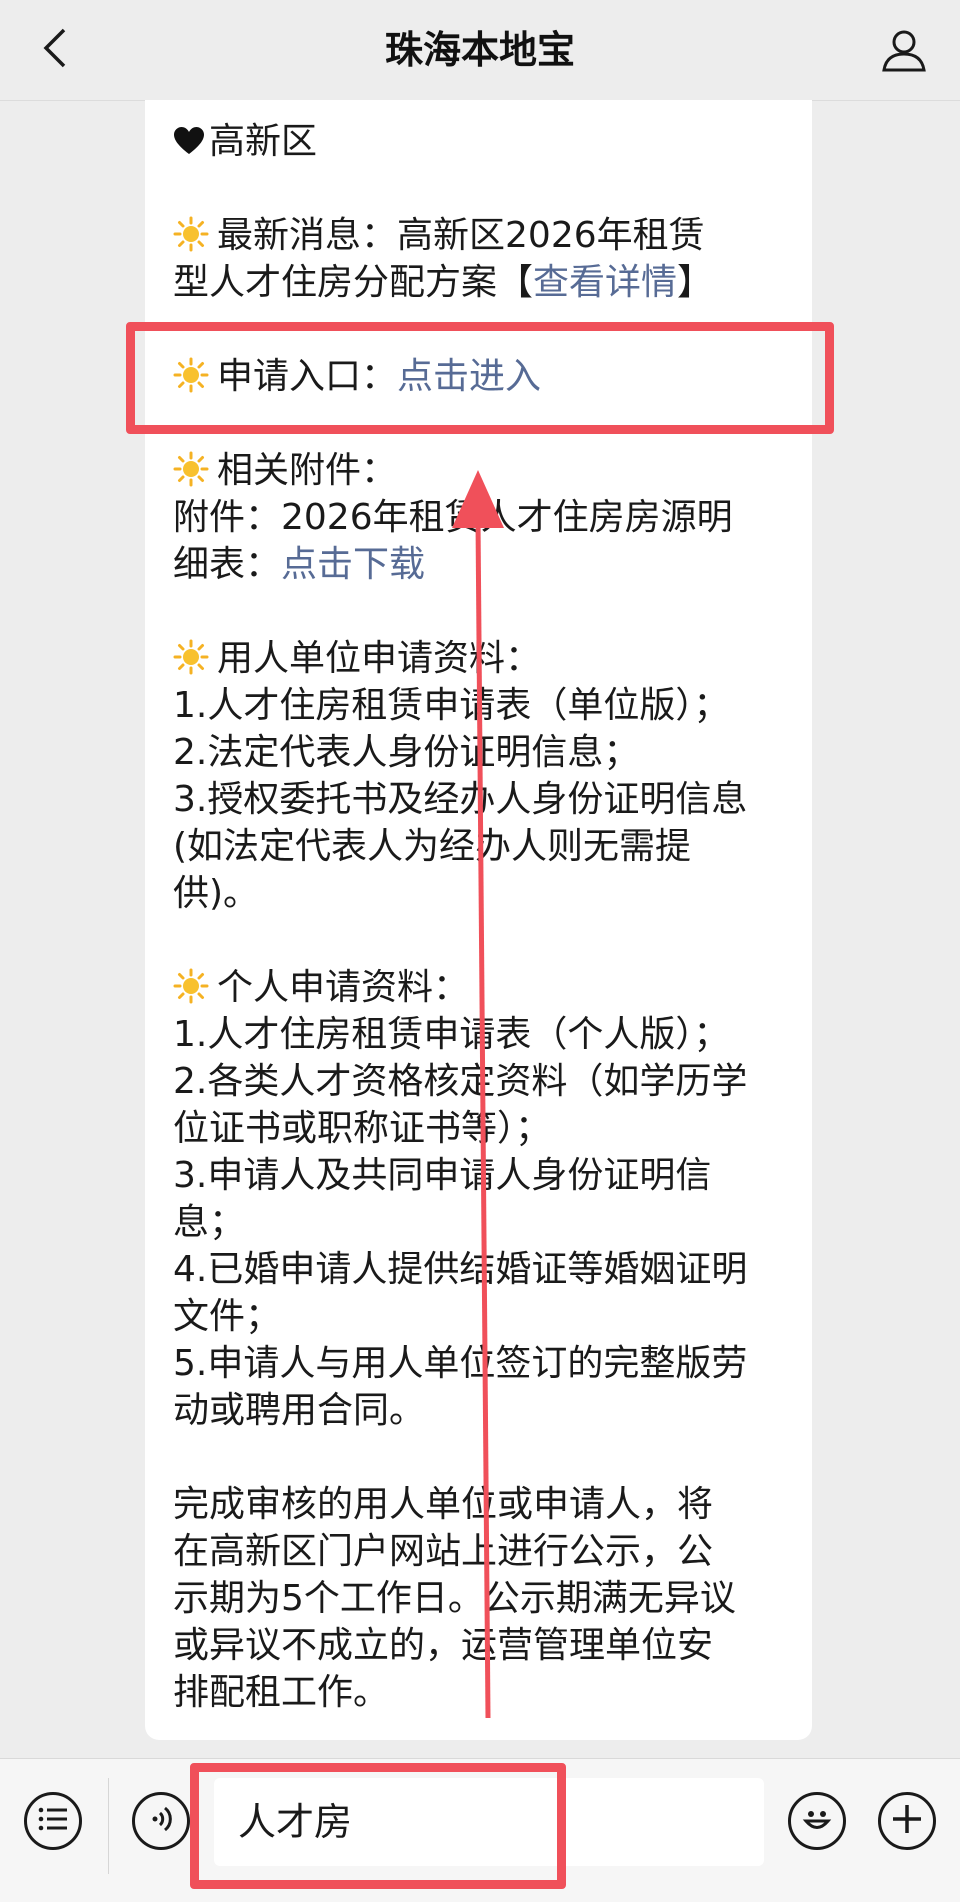  I want to click on attach-line-2: 细表：点击下载, so click(483, 564).